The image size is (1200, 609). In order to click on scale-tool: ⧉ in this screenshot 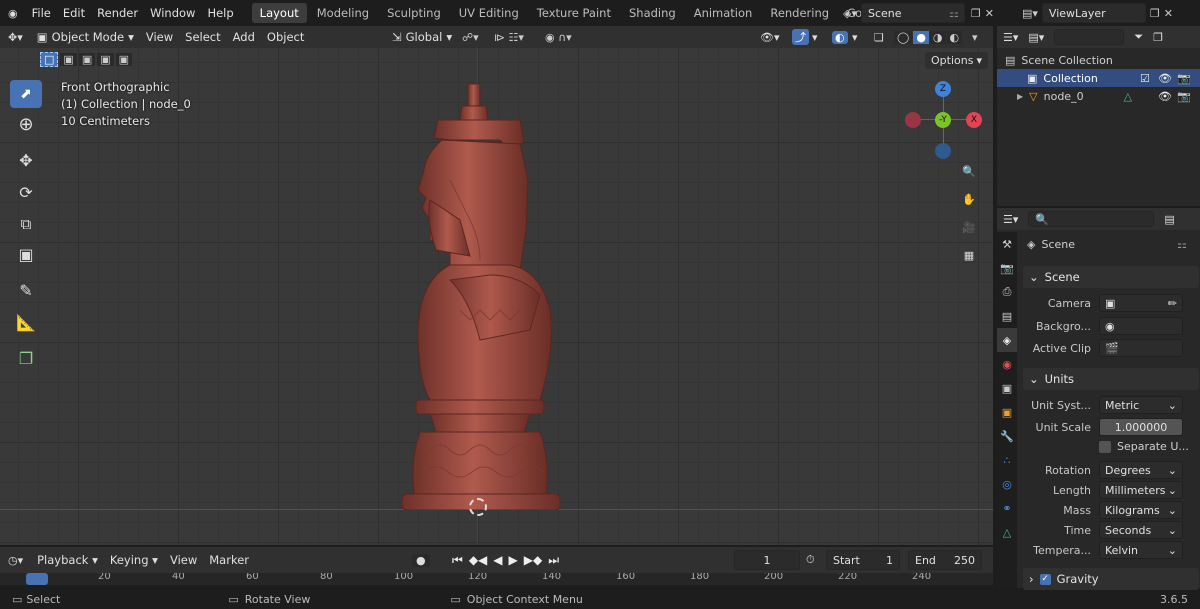, I will do `click(26, 224)`.